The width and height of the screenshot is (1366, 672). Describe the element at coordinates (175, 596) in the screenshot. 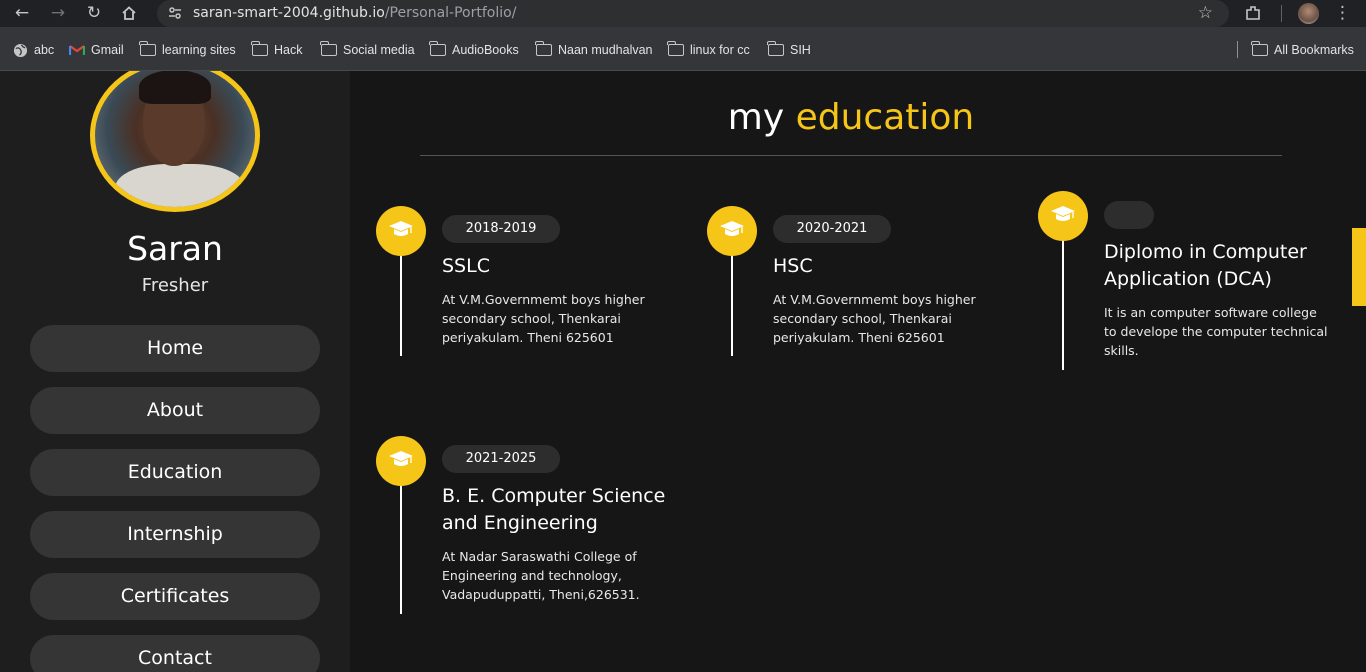

I see `nav-certificates-button: Certificates` at that location.